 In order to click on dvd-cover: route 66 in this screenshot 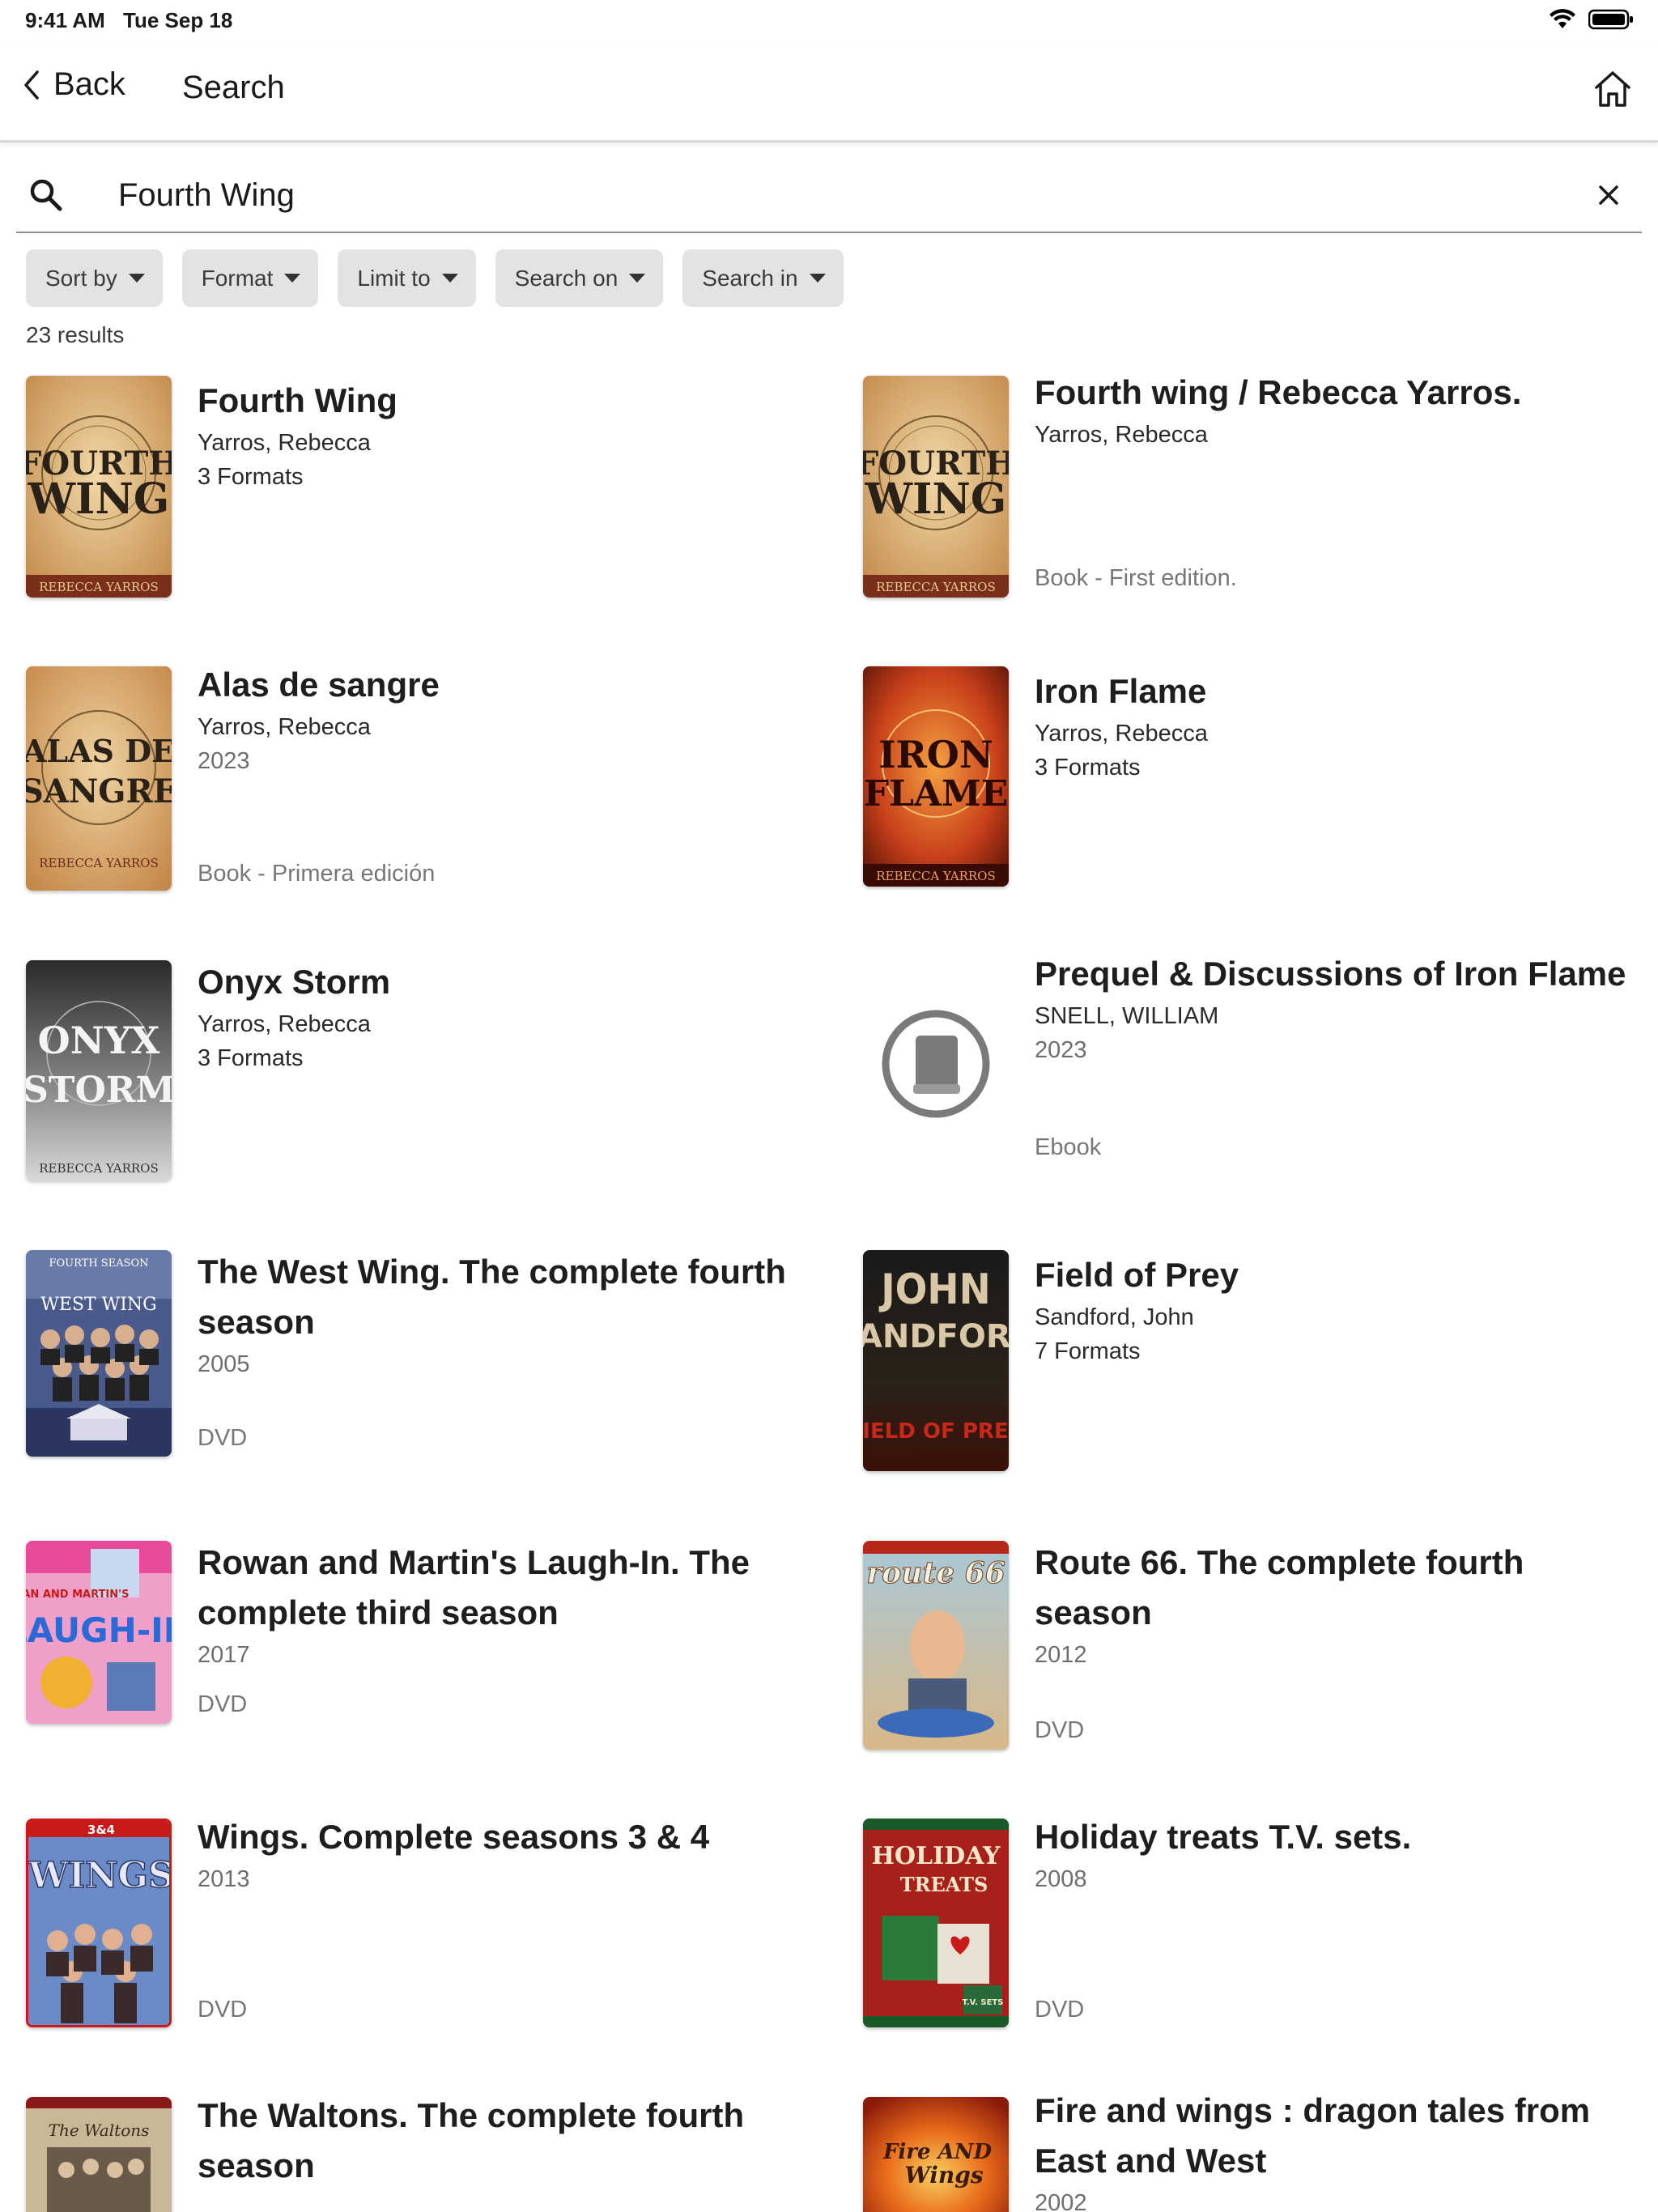, I will do `click(936, 1646)`.